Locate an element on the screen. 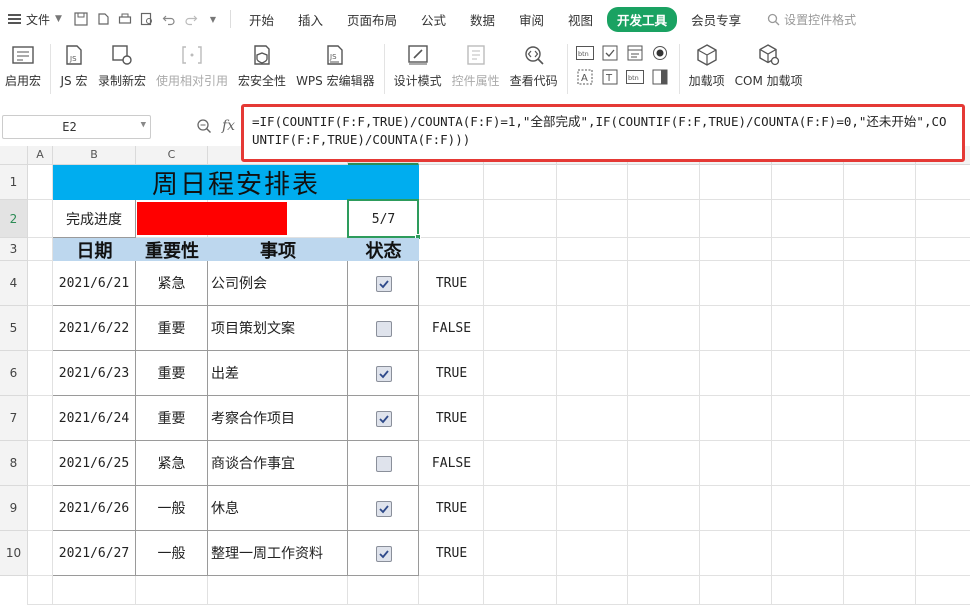 The height and width of the screenshot is (605, 970). file-menu: 文件 ▼ is located at coordinates (35, 19).